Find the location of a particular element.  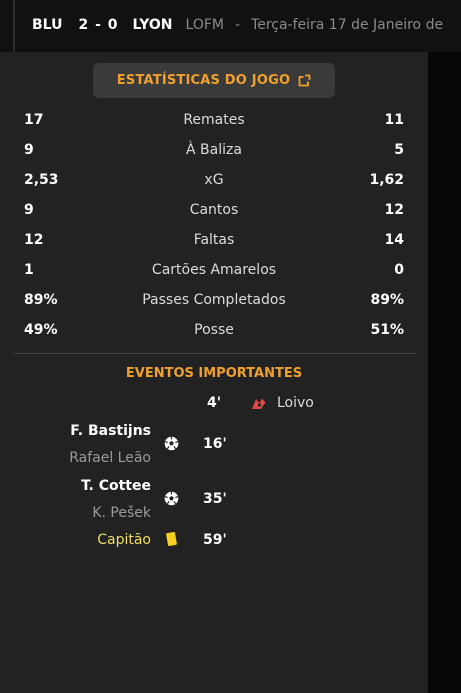

home-team: BLU is located at coordinates (47, 25).